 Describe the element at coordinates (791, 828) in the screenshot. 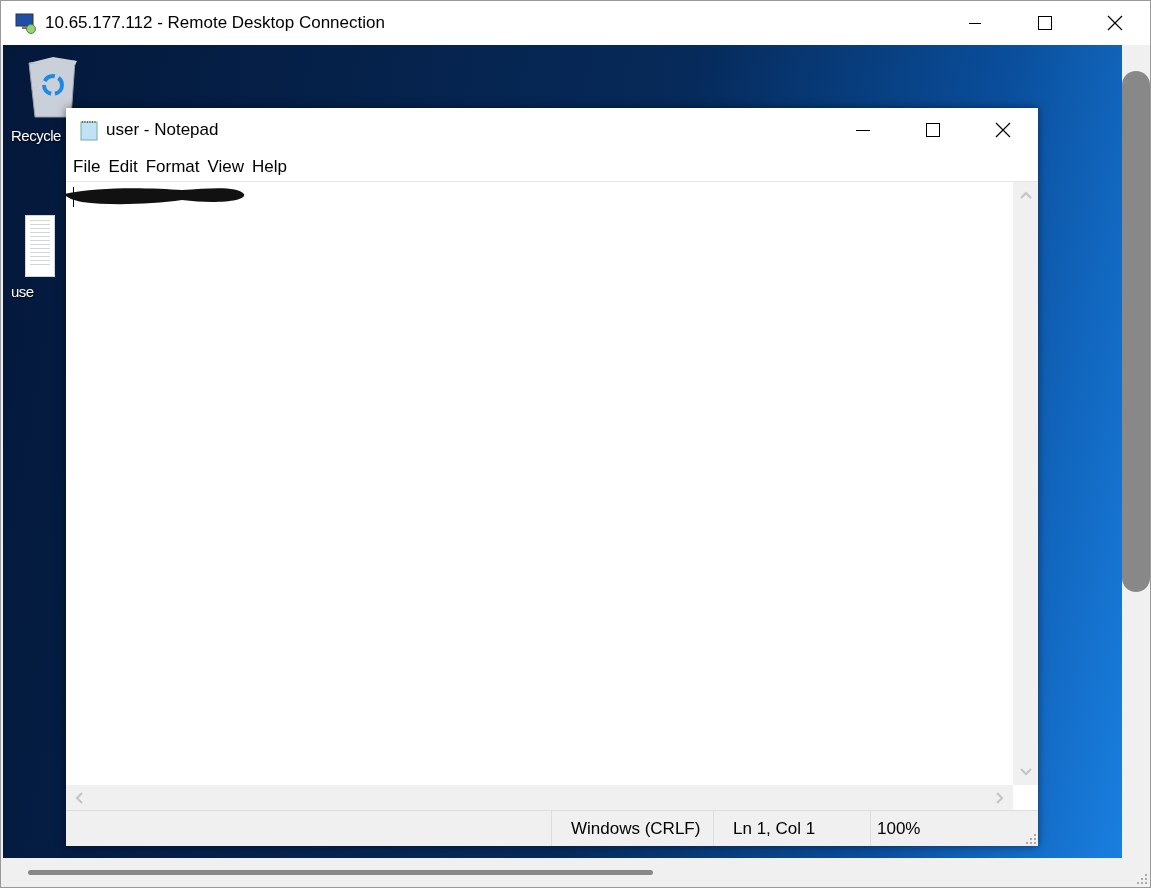

I see `status-text: Ln 1, Col 1` at that location.